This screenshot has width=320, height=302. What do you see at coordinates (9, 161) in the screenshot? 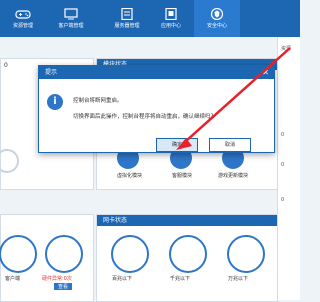
I see `left-panel-chart-ring` at bounding box center [9, 161].